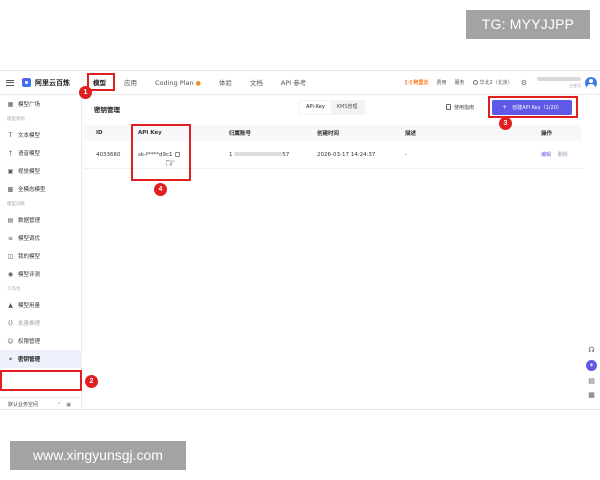 The height and width of the screenshot is (480, 600). I want to click on workspace-controls: ⌃▣, so click(66, 405).